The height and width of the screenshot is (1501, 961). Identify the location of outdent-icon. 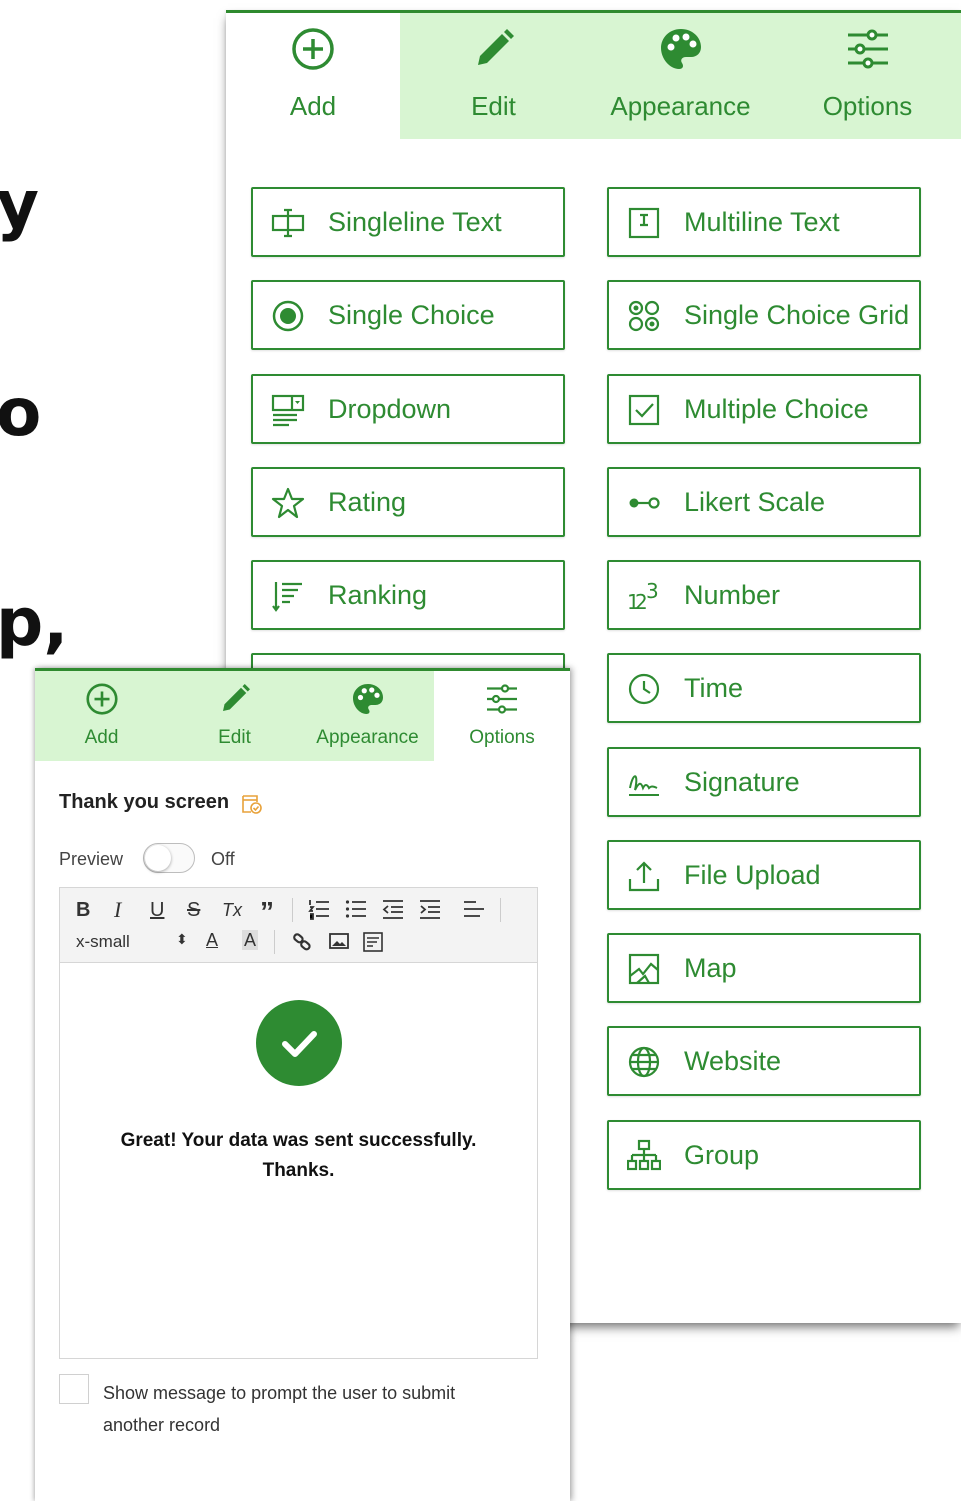
(393, 909).